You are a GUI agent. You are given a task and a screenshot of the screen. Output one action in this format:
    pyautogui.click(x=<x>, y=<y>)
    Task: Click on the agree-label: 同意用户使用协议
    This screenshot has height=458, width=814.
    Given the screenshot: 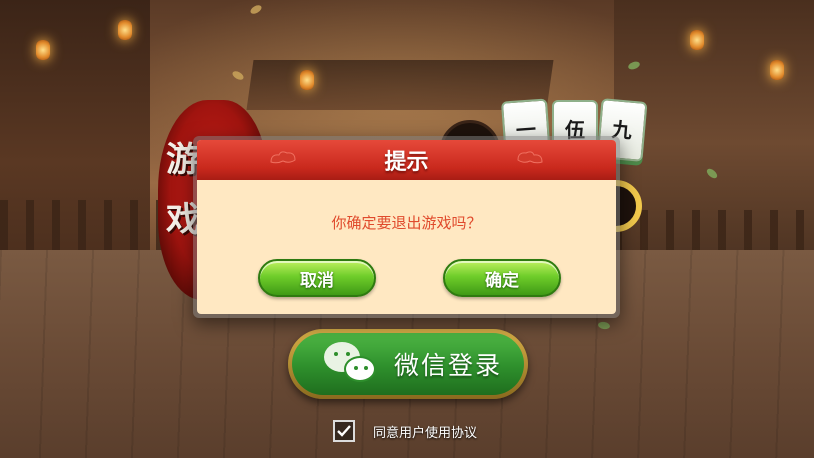 What is the action you would take?
    pyautogui.click(x=425, y=431)
    